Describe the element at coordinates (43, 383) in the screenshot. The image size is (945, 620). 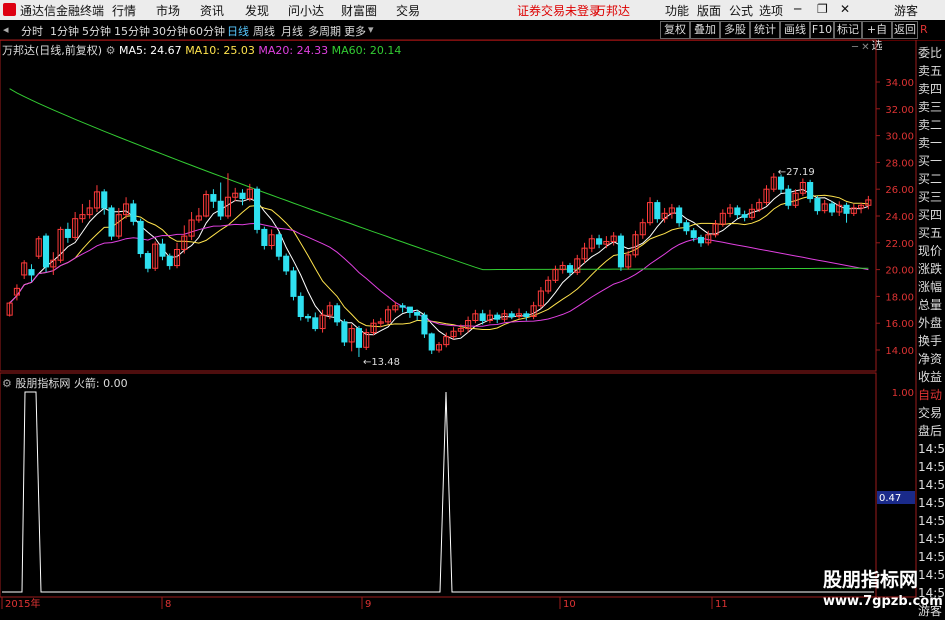
I see `indicator-title: 股朋指标网` at that location.